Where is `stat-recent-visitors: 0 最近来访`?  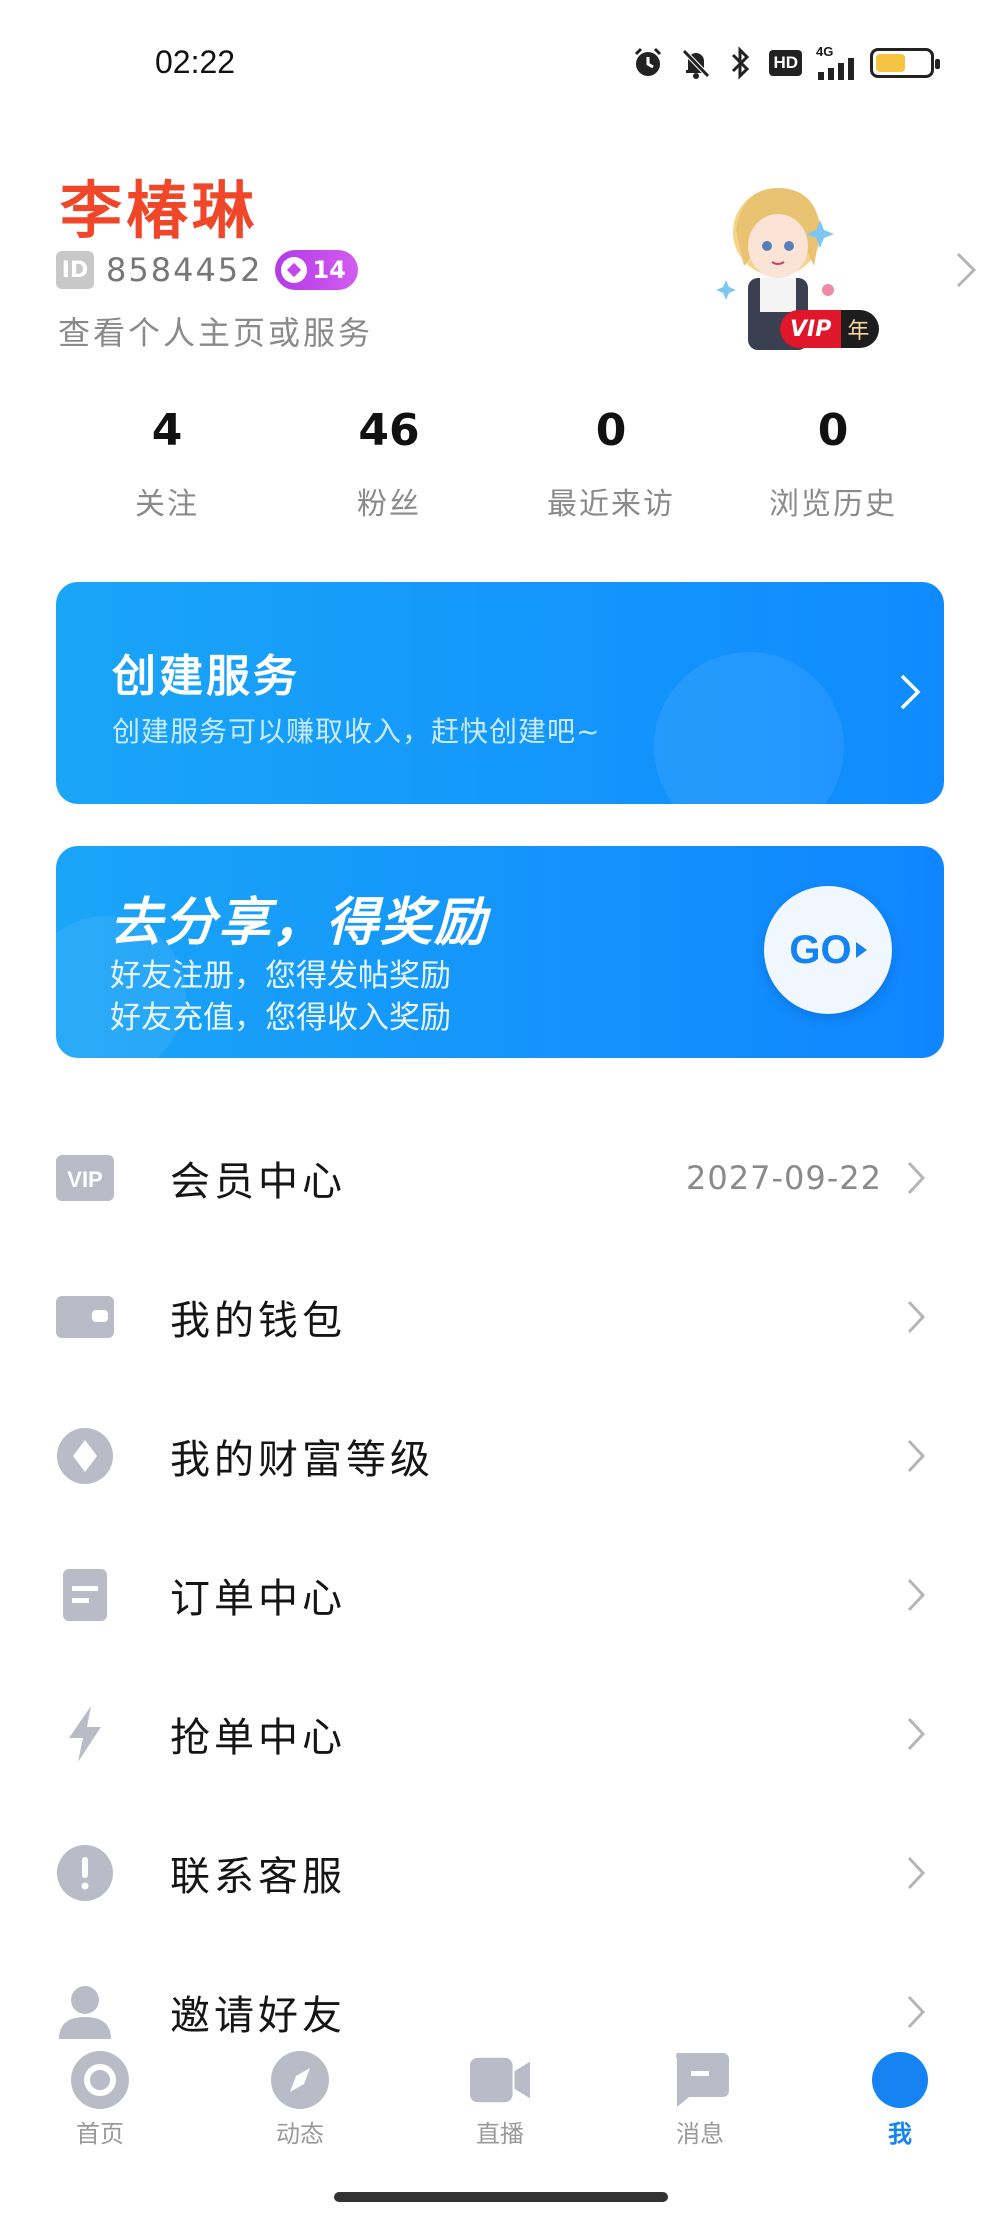
stat-recent-visitors: 0 最近来访 is located at coordinates (611, 464).